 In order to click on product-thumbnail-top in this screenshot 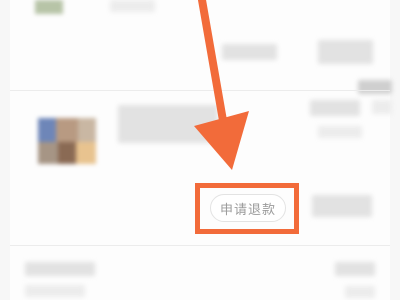, I will do `click(49, 7)`.